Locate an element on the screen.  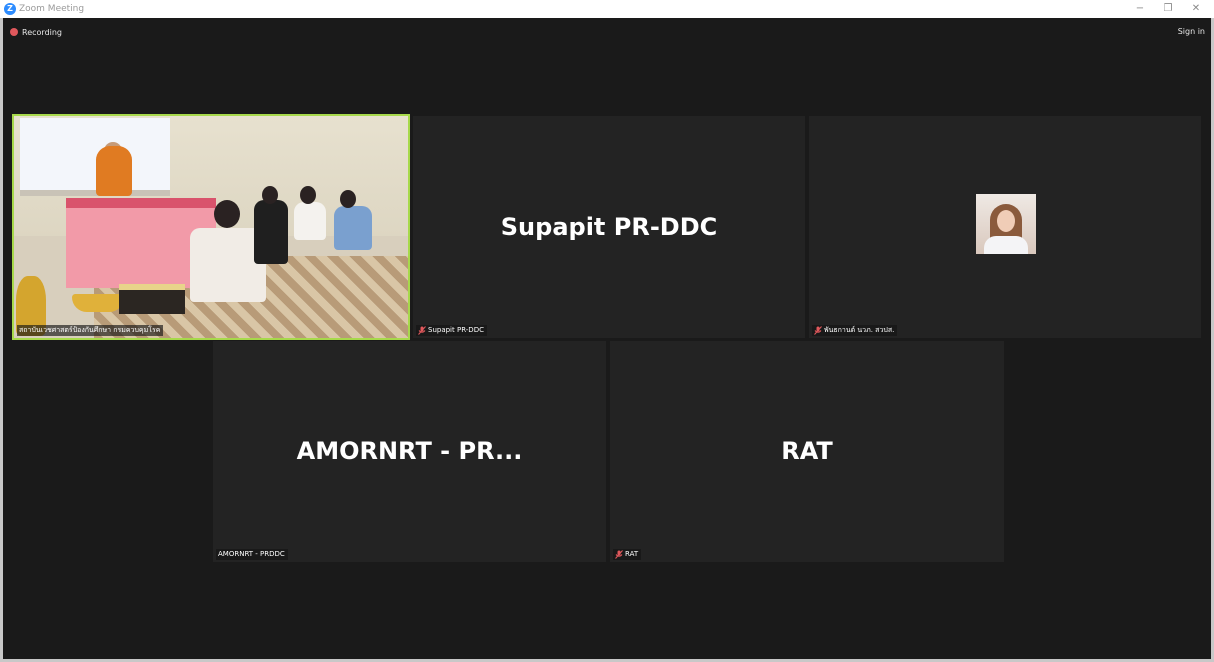
zoom-logo-icon: Z is located at coordinates (10, 9).